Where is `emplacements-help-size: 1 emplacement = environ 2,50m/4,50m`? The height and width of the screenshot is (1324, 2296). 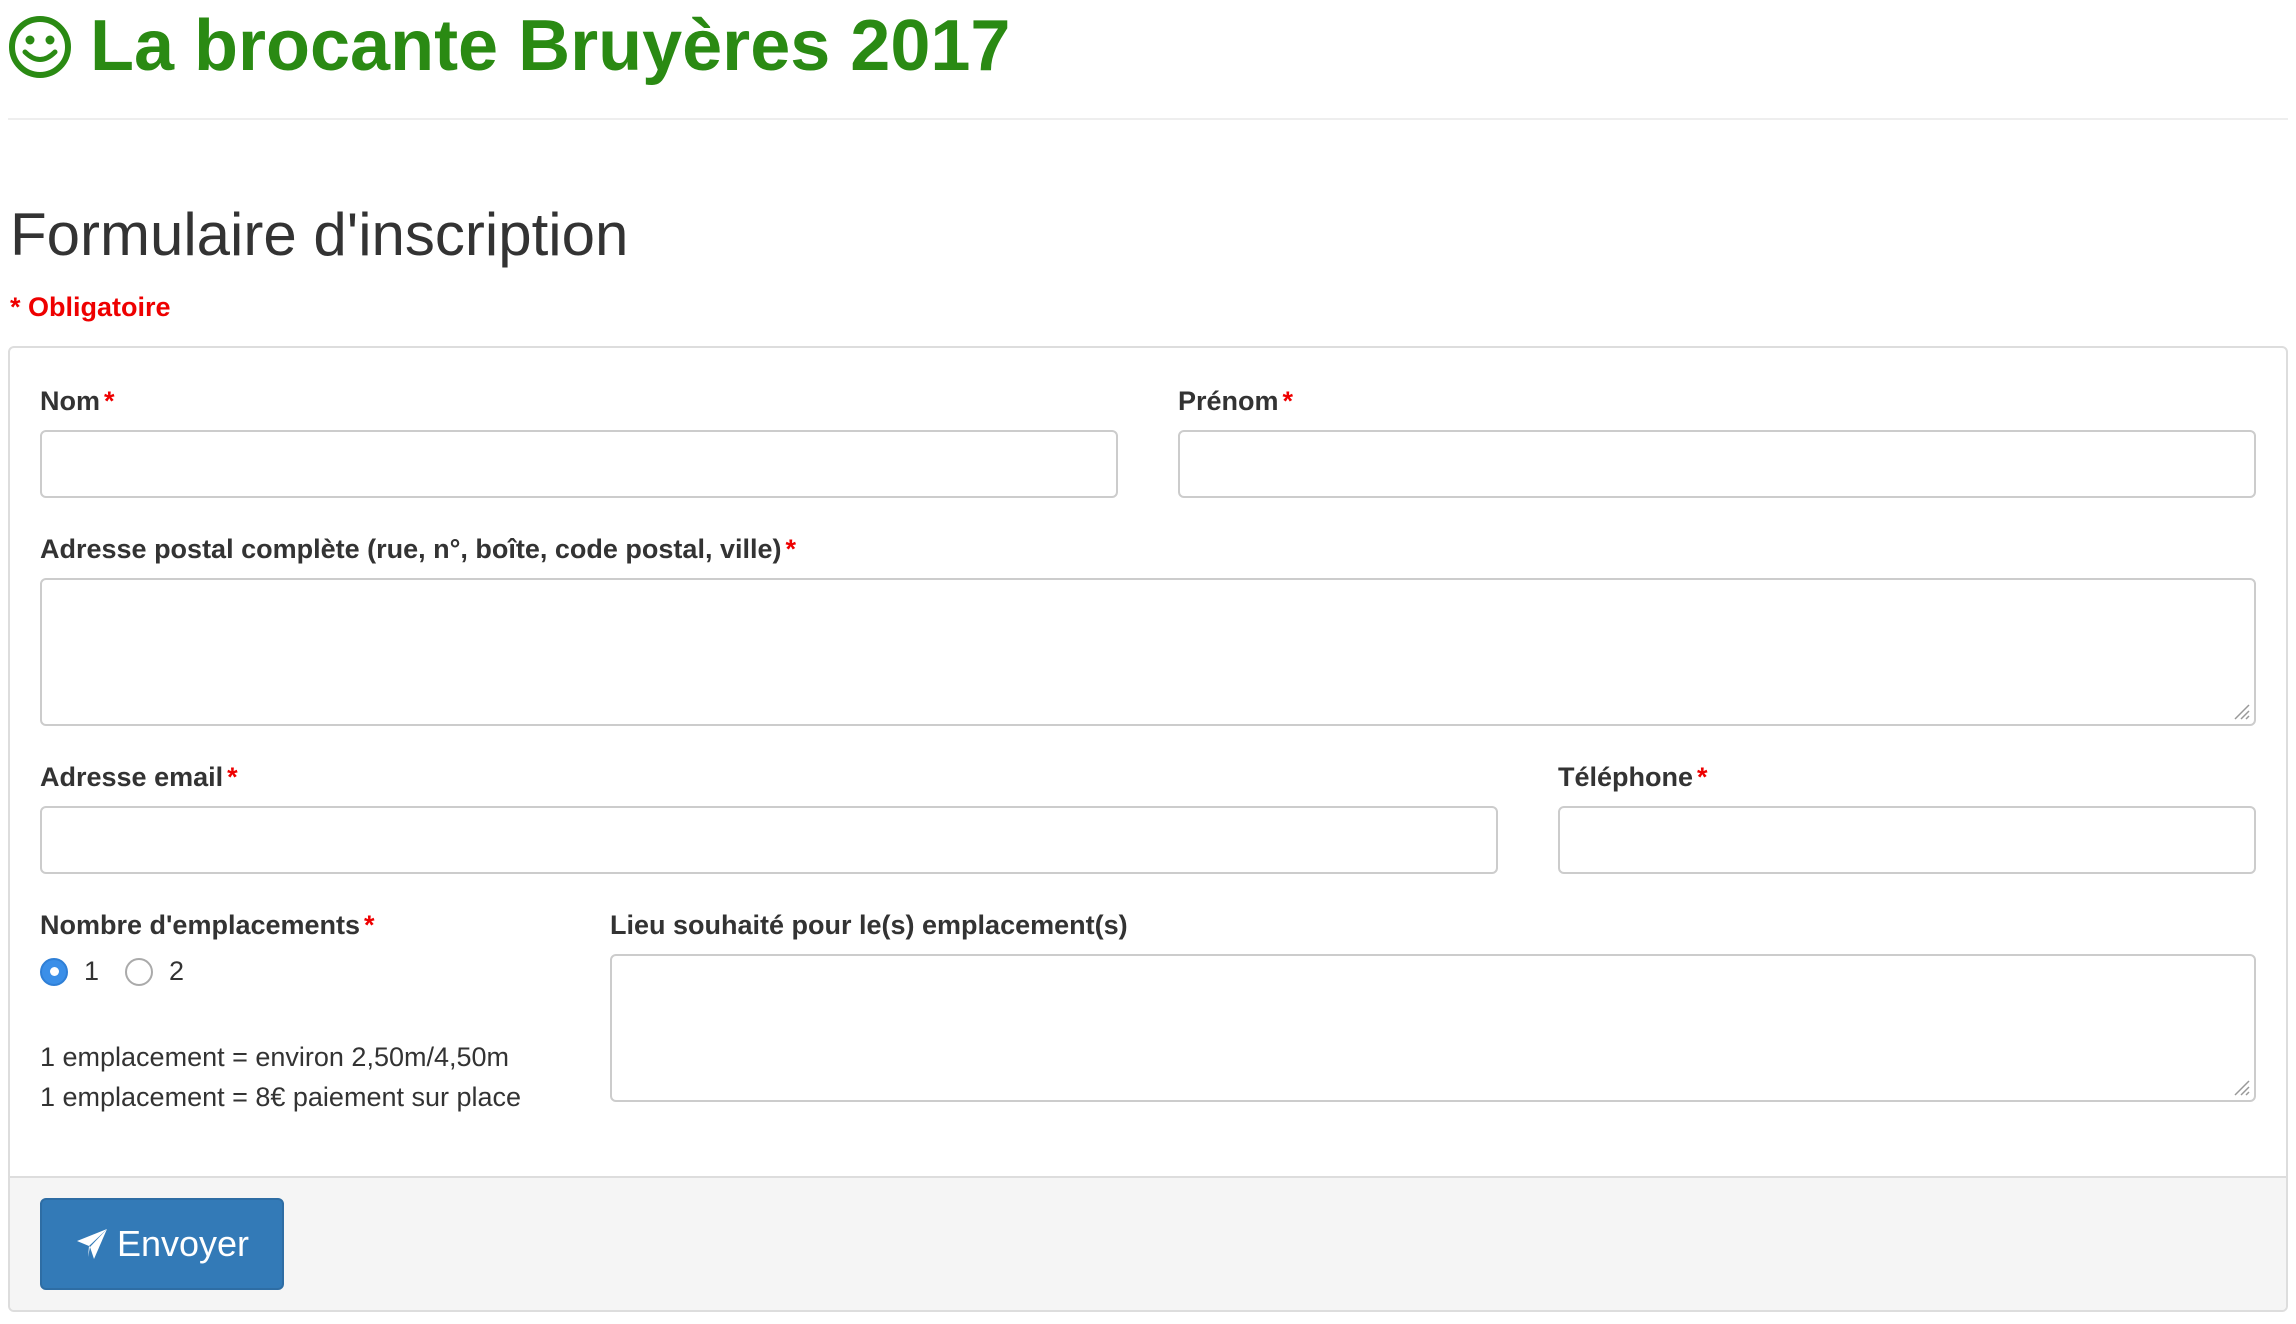 emplacements-help-size: 1 emplacement = environ 2,50m/4,50m is located at coordinates (275, 1057).